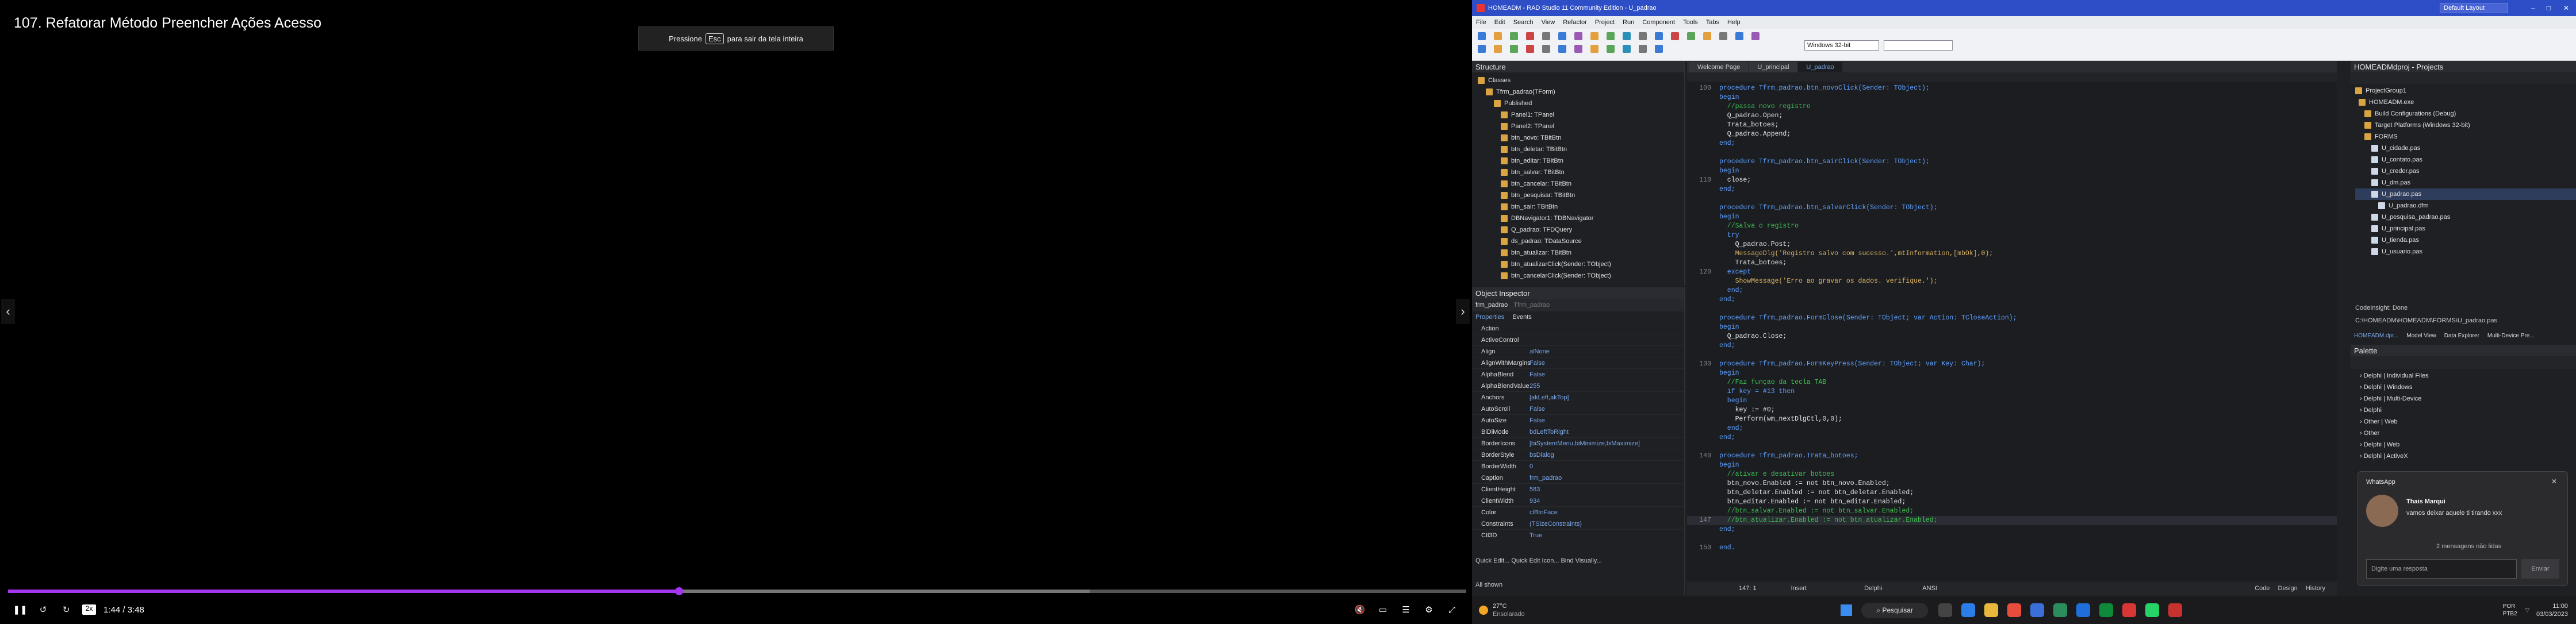  I want to click on excel-icon, so click(2060, 610).